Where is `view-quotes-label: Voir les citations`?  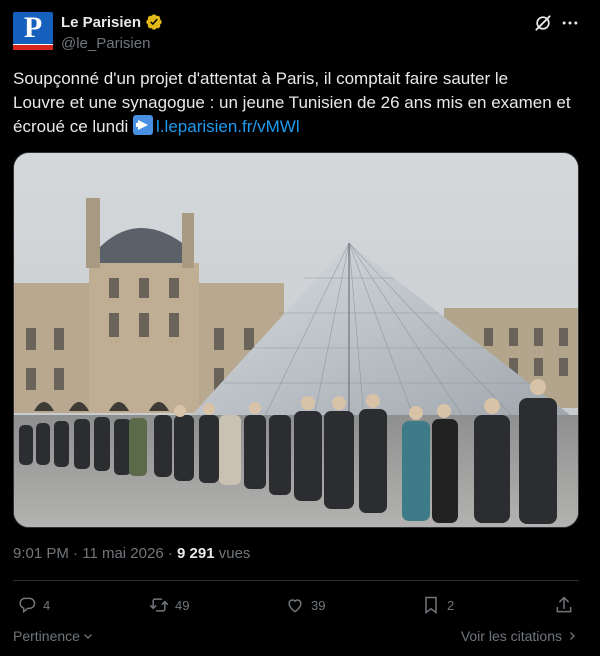
view-quotes-label: Voir les citations is located at coordinates (511, 636).